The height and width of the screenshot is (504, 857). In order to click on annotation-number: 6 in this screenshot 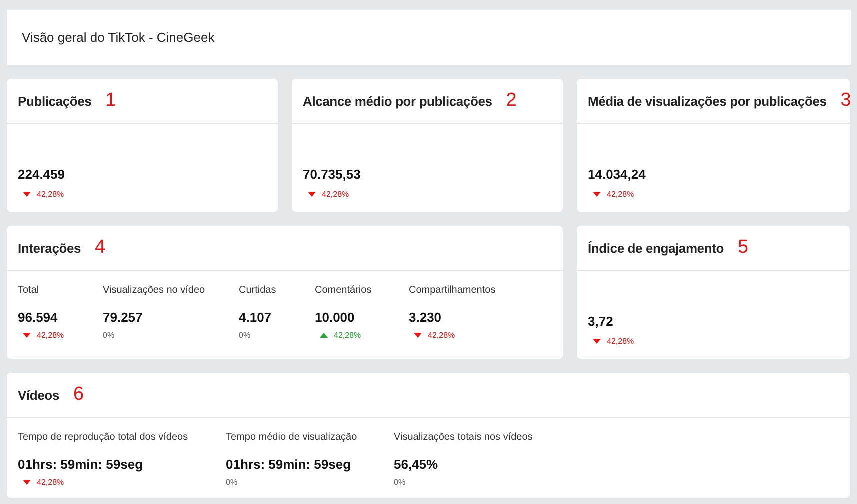, I will do `click(78, 395)`.